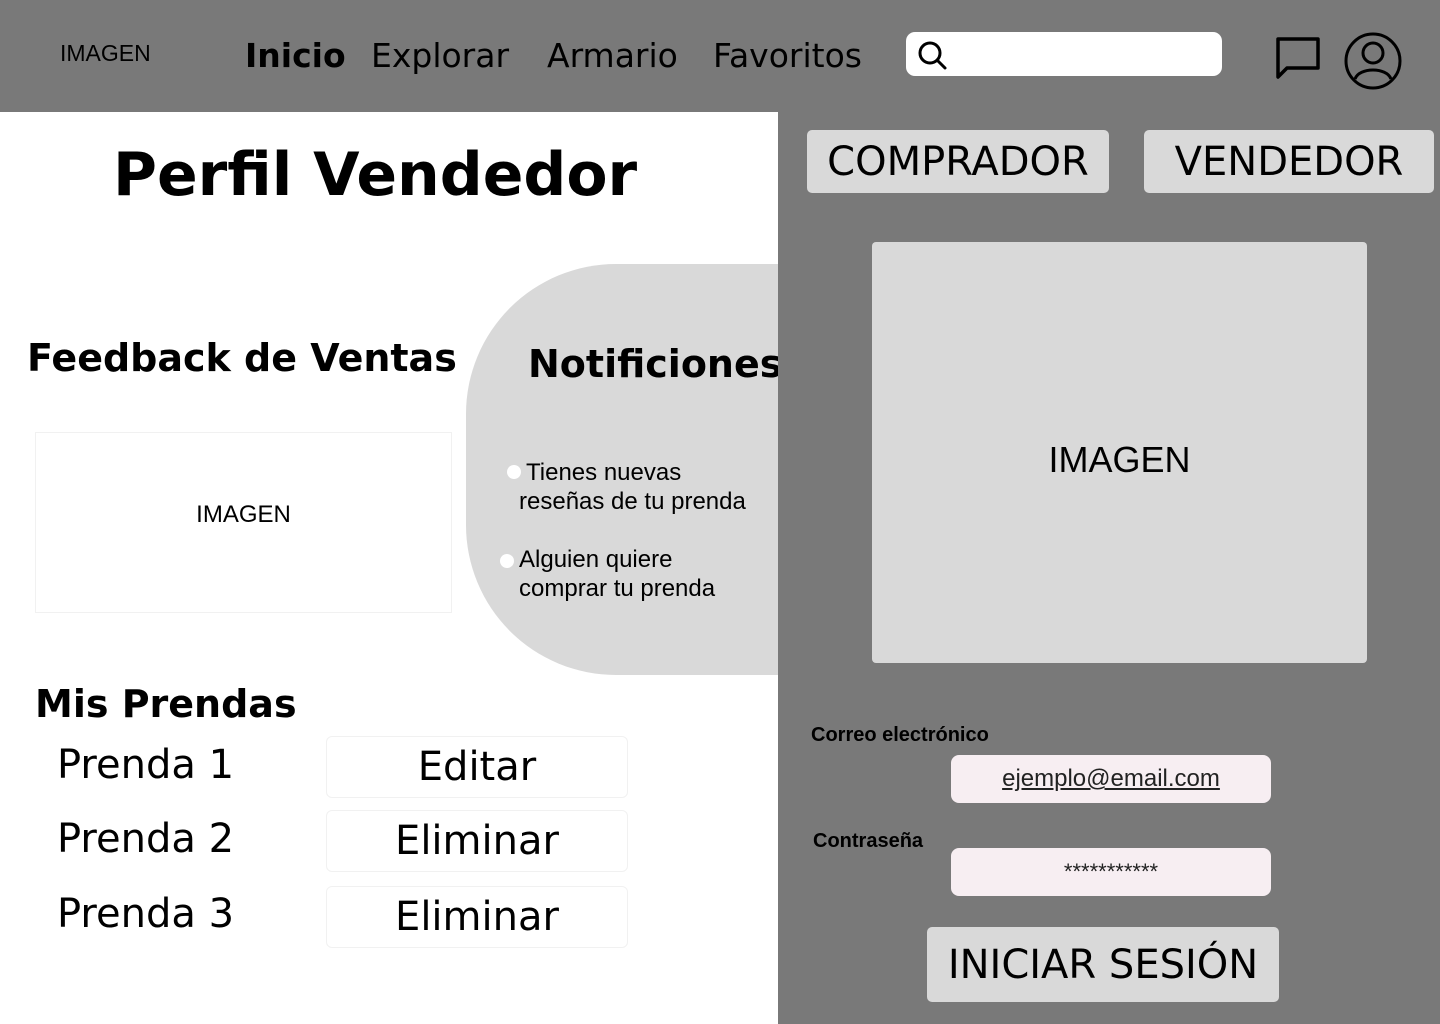 Image resolution: width=1440 pixels, height=1024 pixels. Describe the element at coordinates (1373, 61) in the screenshot. I see `user-icon` at that location.